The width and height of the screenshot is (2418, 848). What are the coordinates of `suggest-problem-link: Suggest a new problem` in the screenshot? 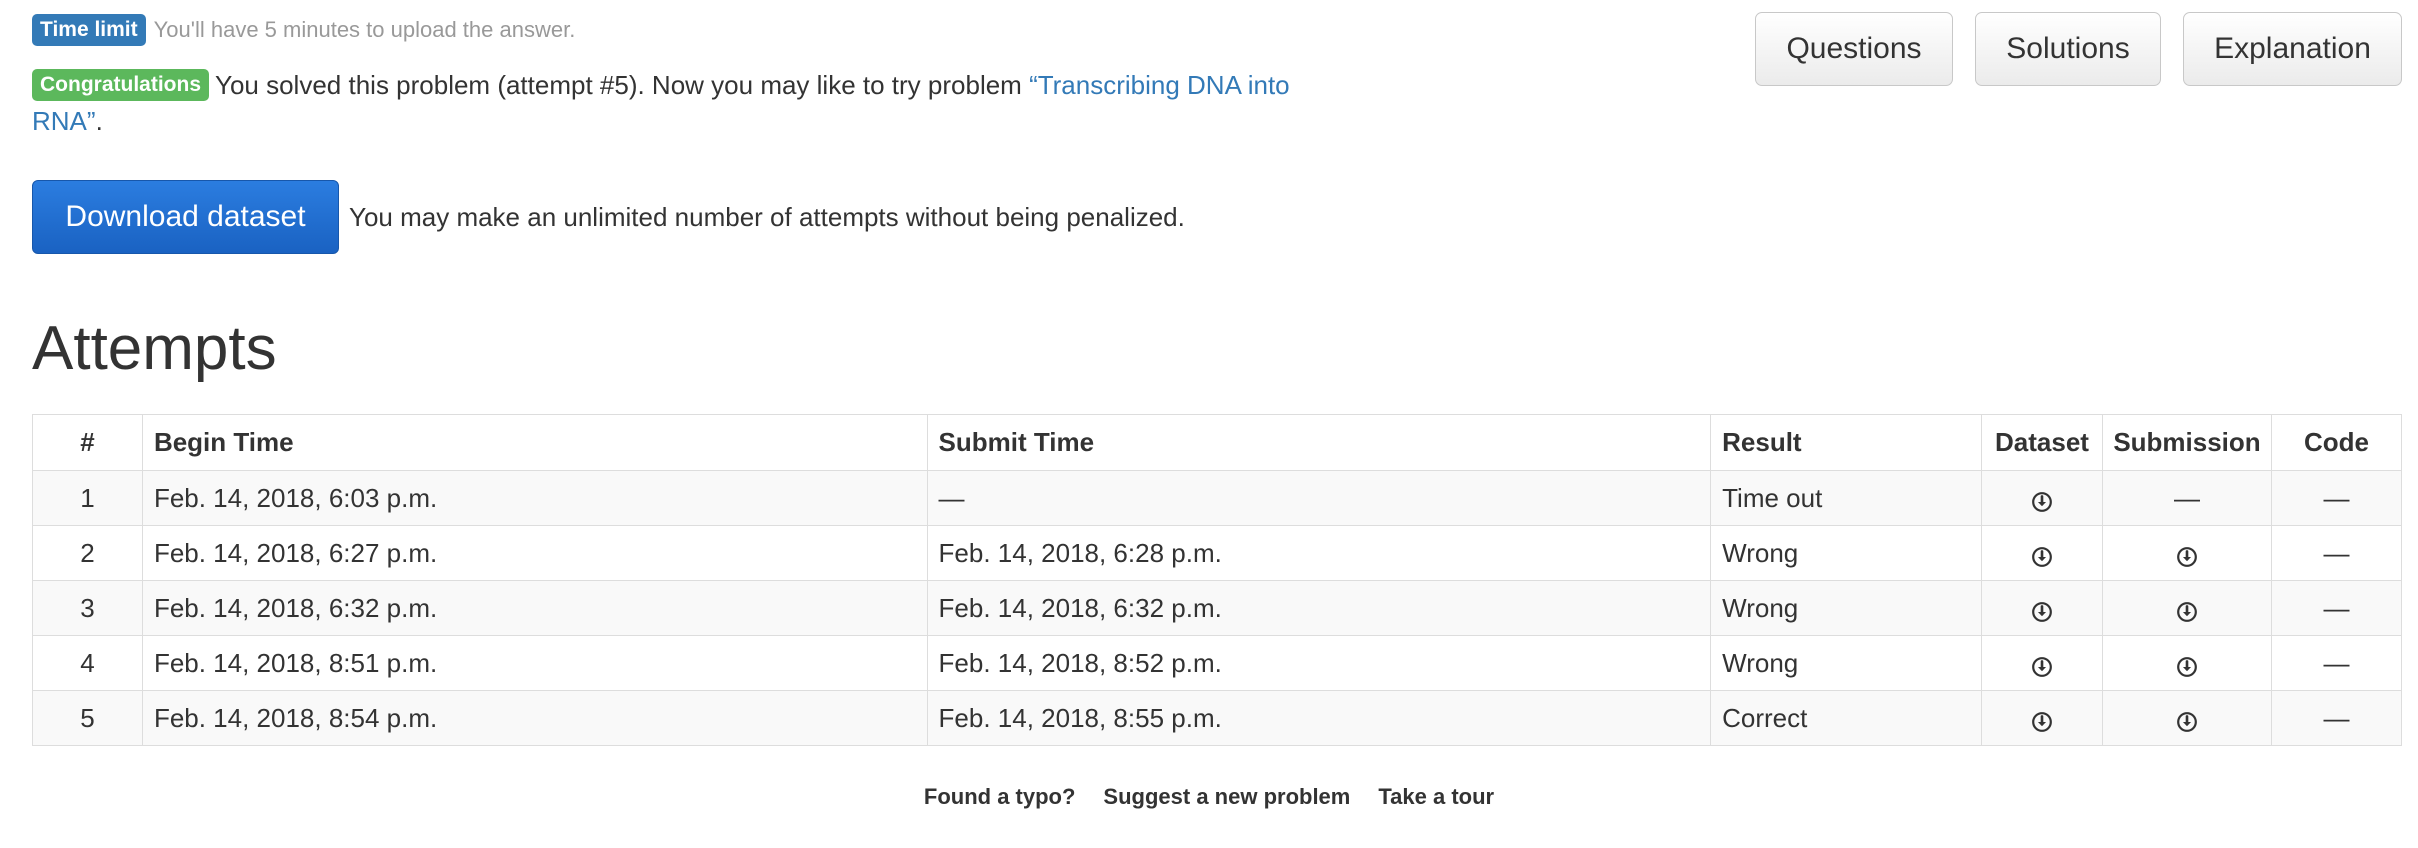 It's located at (1226, 797).